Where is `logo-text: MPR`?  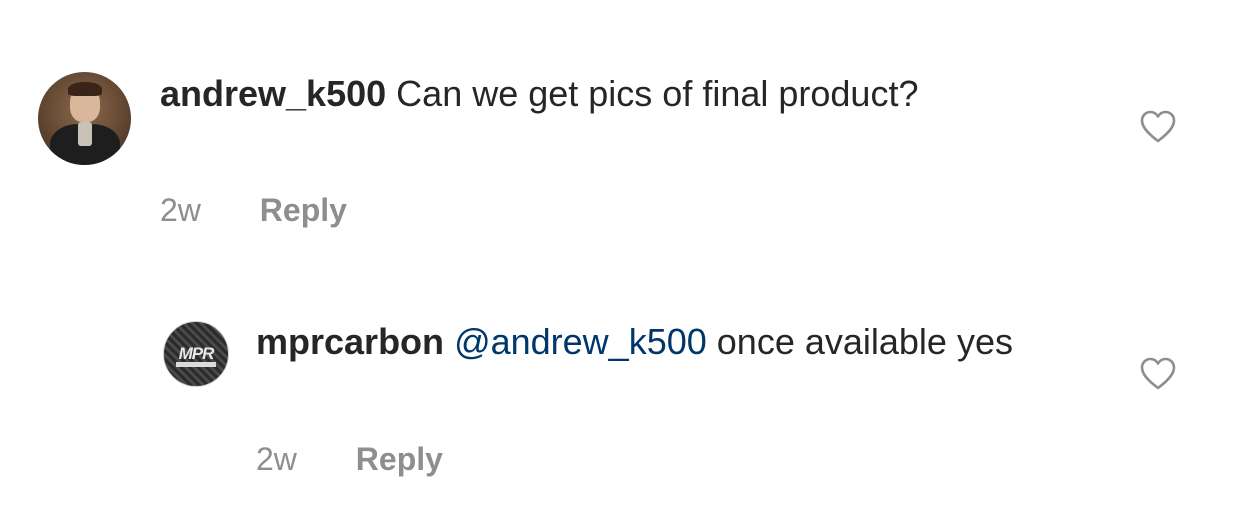
logo-text: MPR is located at coordinates (196, 353).